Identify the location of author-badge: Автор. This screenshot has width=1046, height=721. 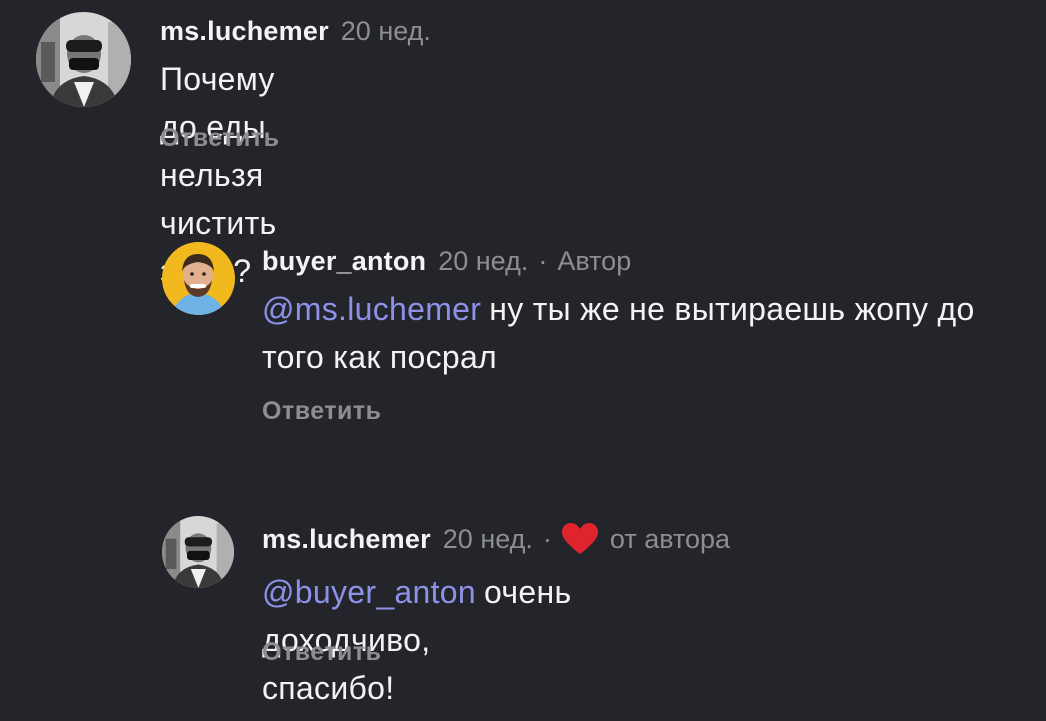
(594, 261).